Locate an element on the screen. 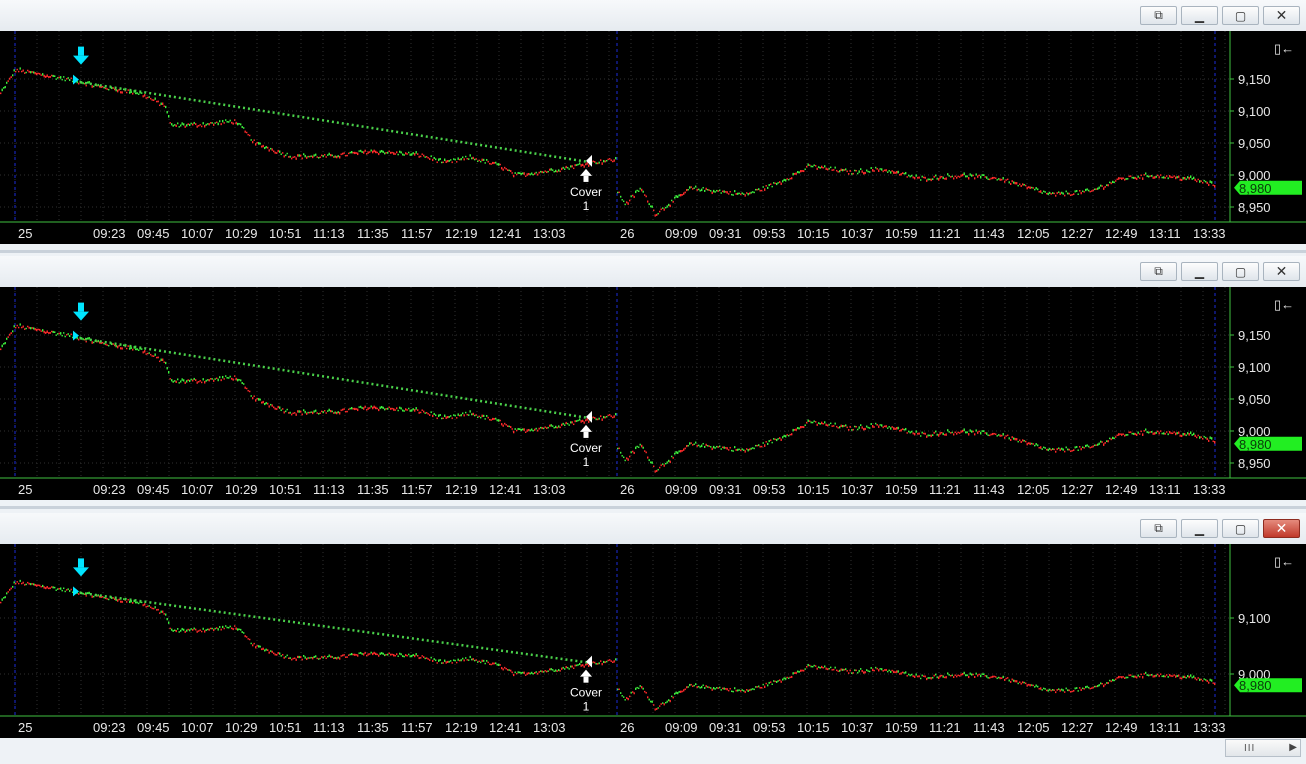 Image resolution: width=1306 pixels, height=764 pixels. horizontal-scrollbar: III ▶ is located at coordinates (1263, 748).